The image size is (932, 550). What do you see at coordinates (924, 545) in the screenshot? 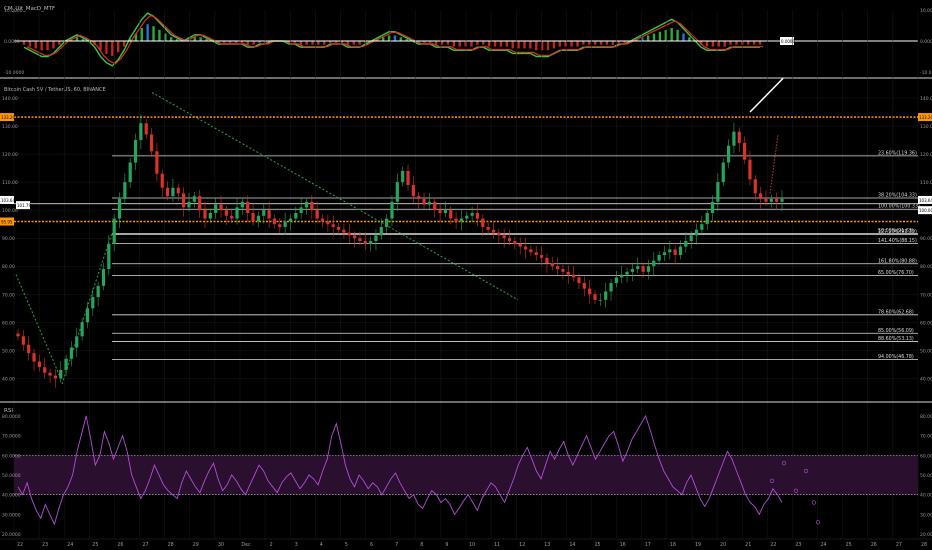
I see `time-tick-label: 28` at bounding box center [924, 545].